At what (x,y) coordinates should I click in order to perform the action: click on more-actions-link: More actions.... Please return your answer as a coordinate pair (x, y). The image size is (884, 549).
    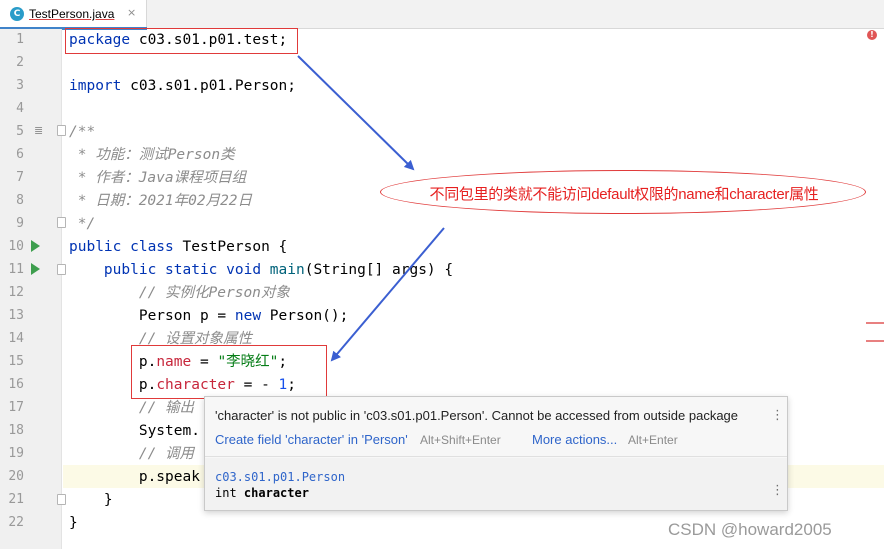
    Looking at the image, I should click on (574, 439).